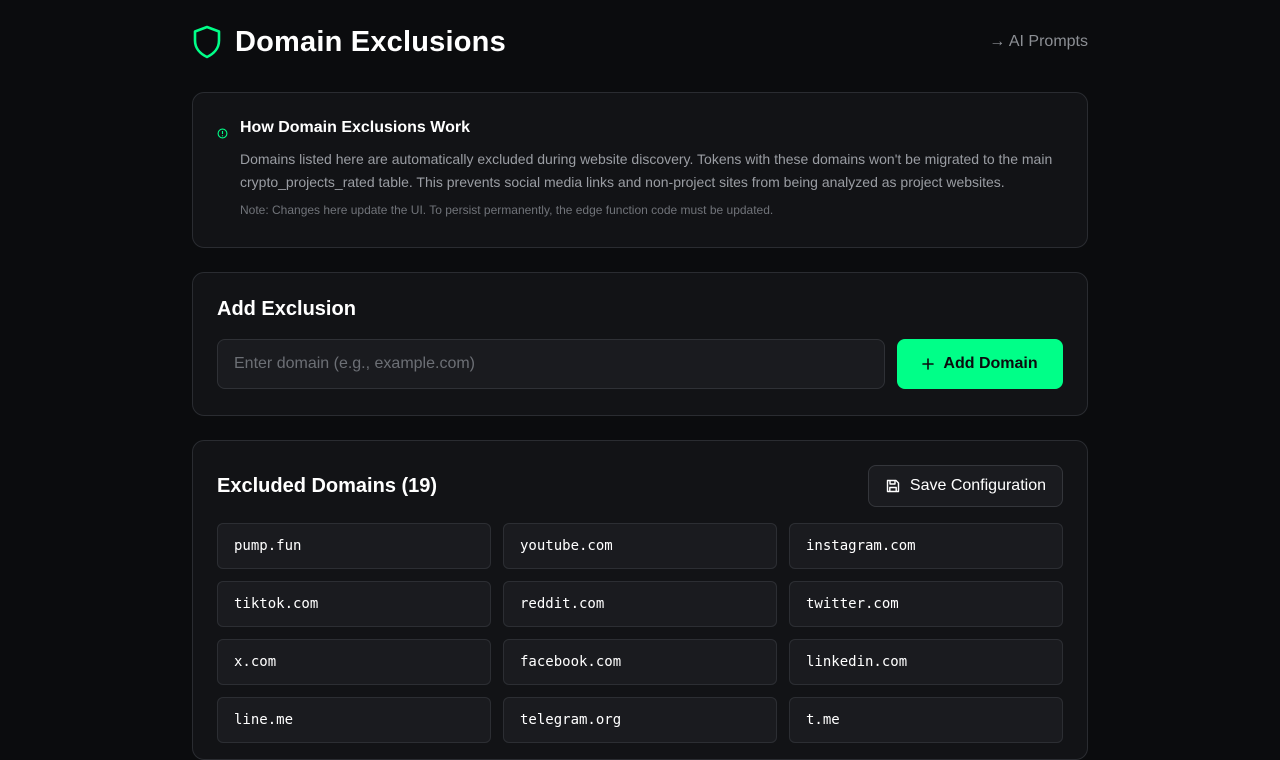 The image size is (1280, 760). What do you see at coordinates (370, 41) in the screenshot?
I see `page-title: Domain Exclusions` at bounding box center [370, 41].